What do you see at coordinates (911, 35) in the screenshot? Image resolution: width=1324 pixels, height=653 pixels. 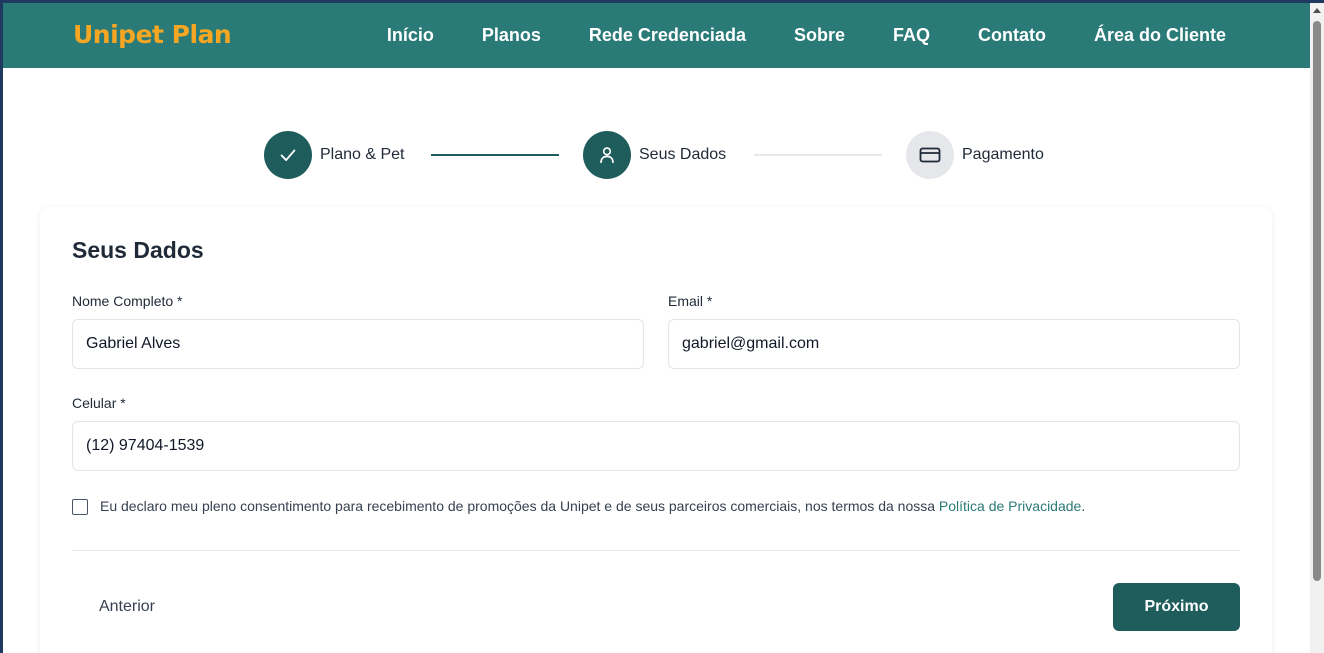 I see `nav-item-faq: FAQ` at bounding box center [911, 35].